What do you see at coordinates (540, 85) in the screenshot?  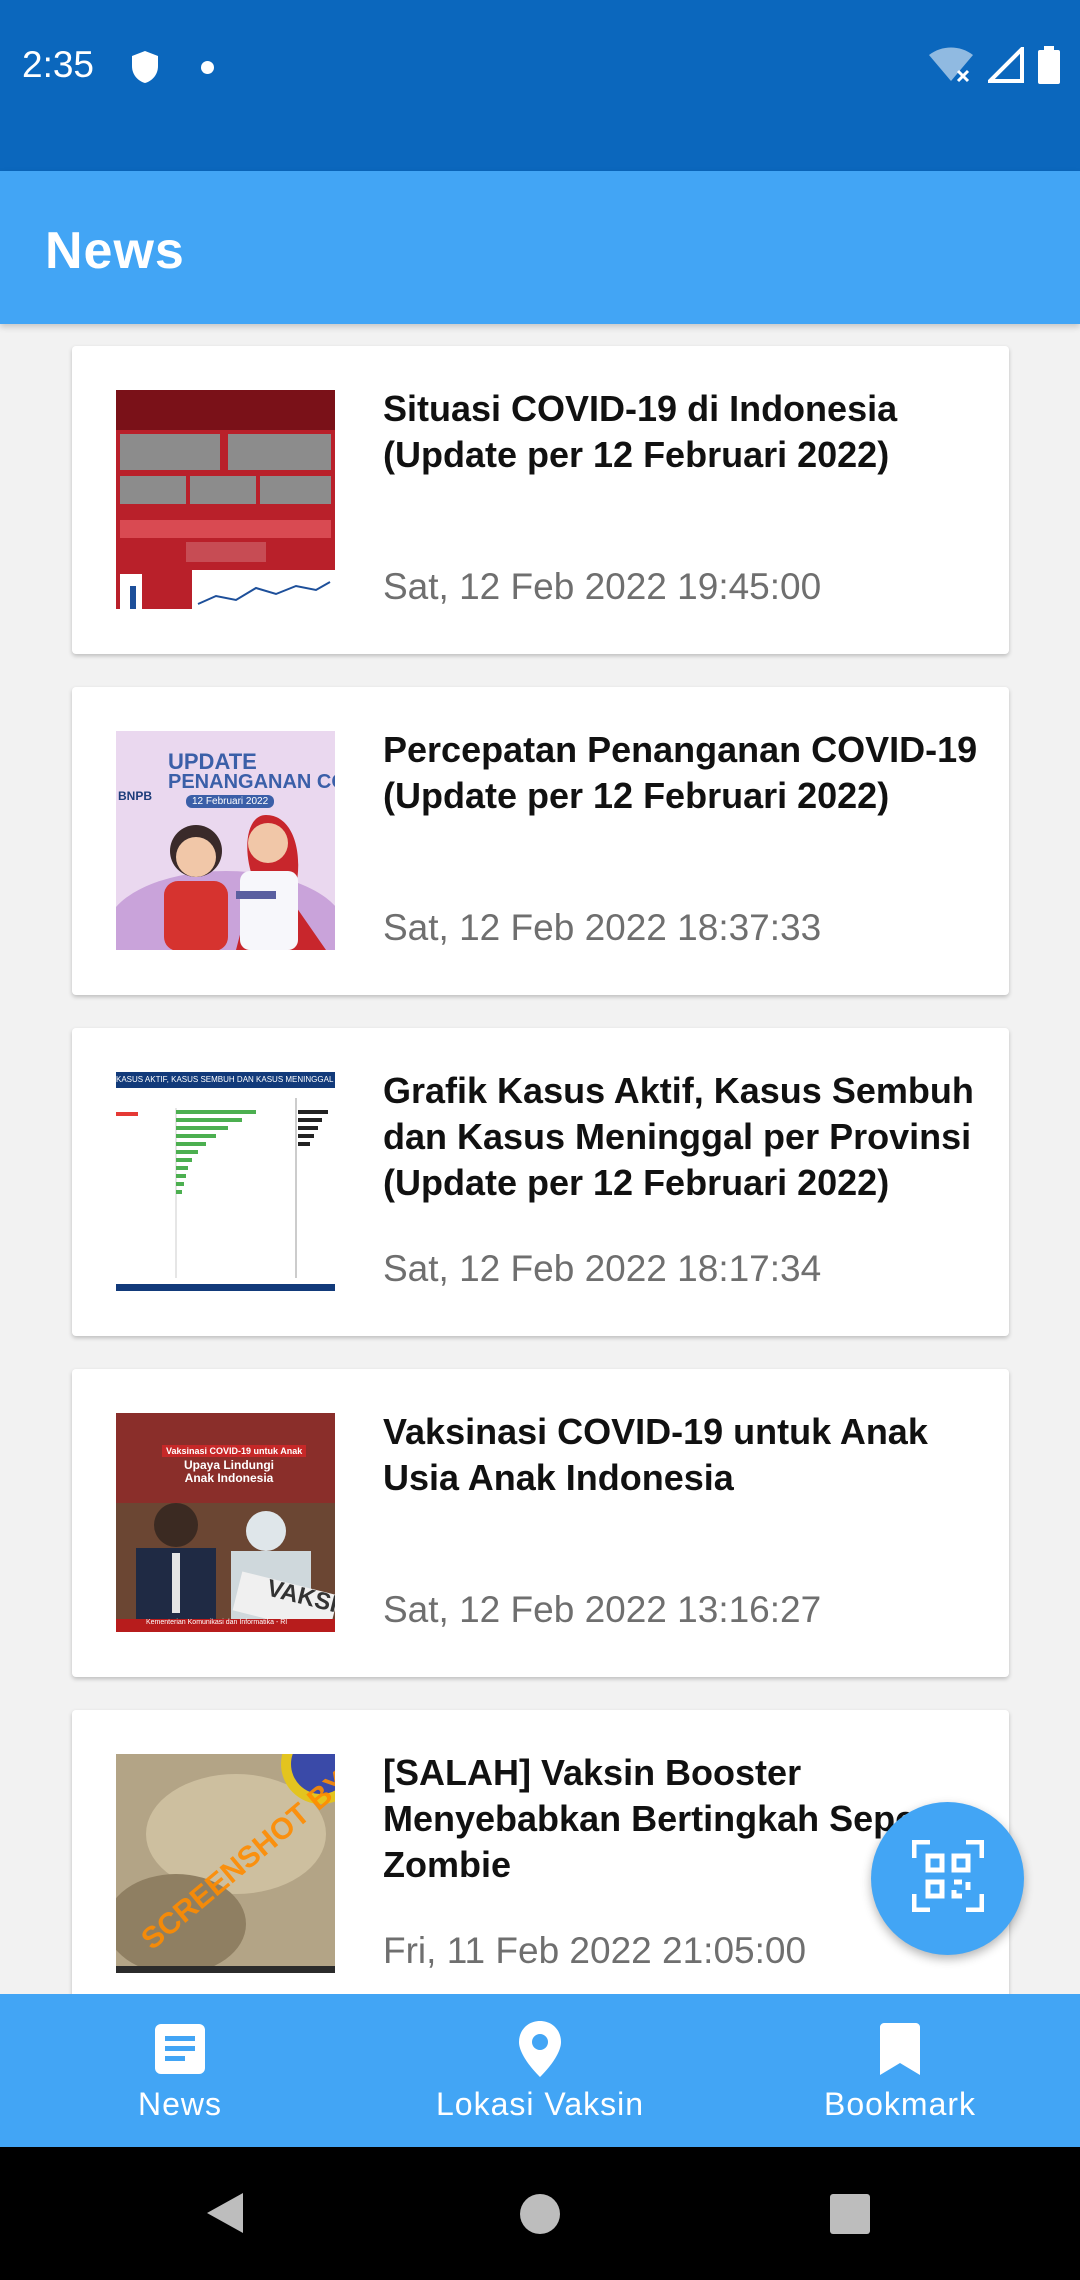 I see `status-bar: 2:35` at bounding box center [540, 85].